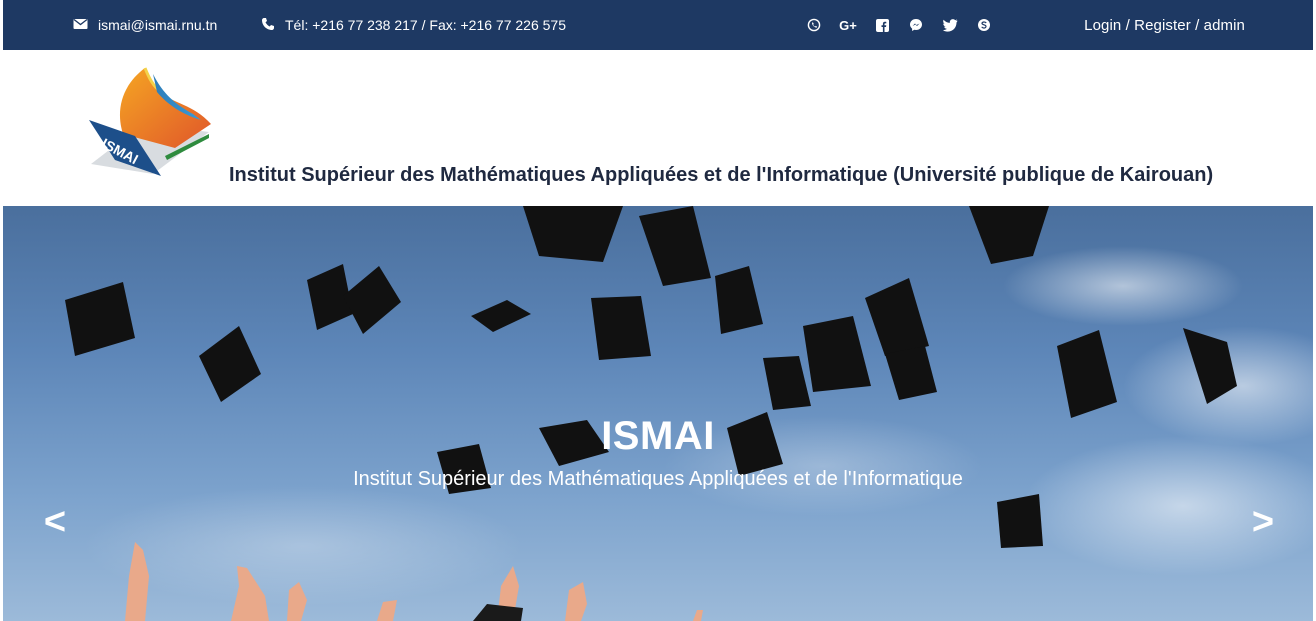  I want to click on twitter-icon, so click(950, 25).